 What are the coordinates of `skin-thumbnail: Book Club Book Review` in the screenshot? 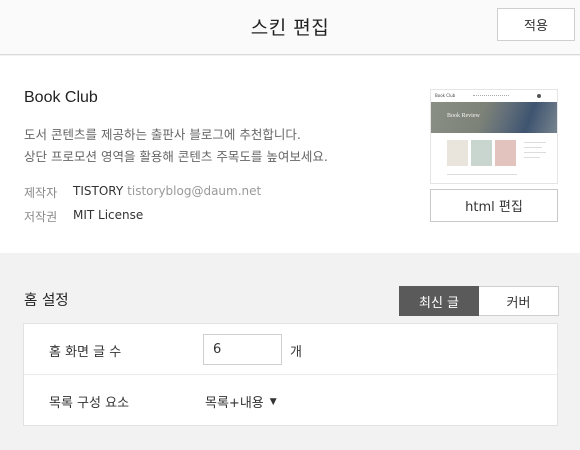 It's located at (494, 136).